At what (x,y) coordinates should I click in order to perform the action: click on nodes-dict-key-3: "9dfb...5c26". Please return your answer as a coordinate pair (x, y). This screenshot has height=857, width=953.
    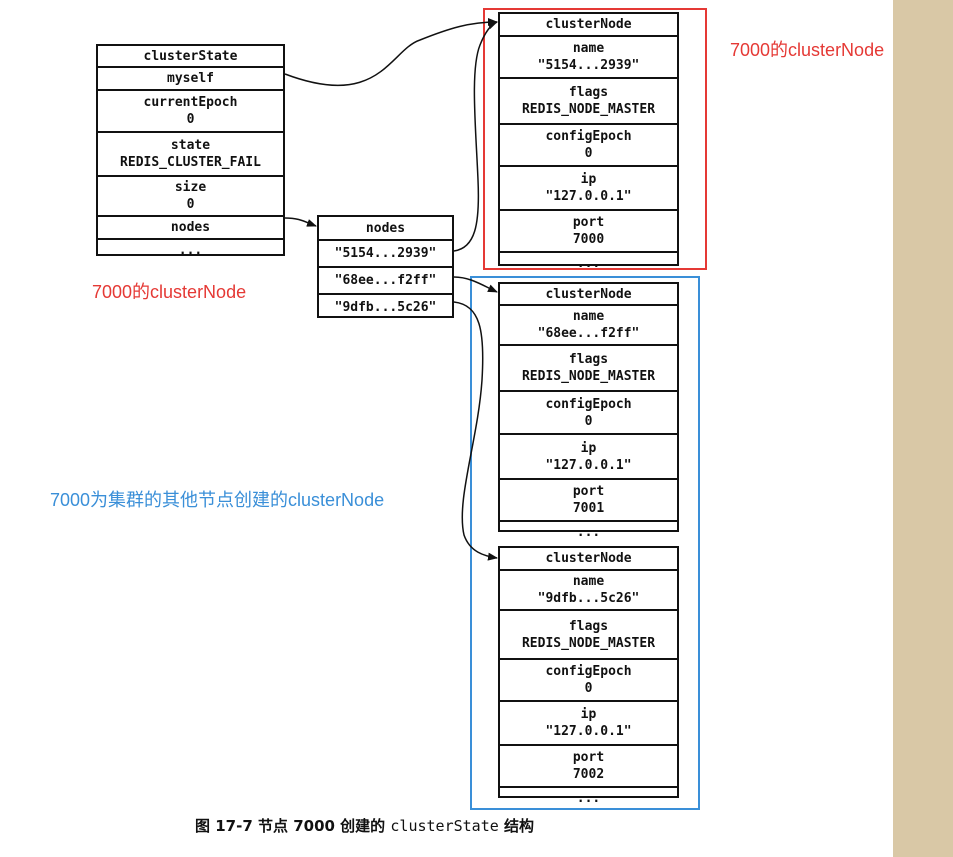
    Looking at the image, I should click on (385, 307).